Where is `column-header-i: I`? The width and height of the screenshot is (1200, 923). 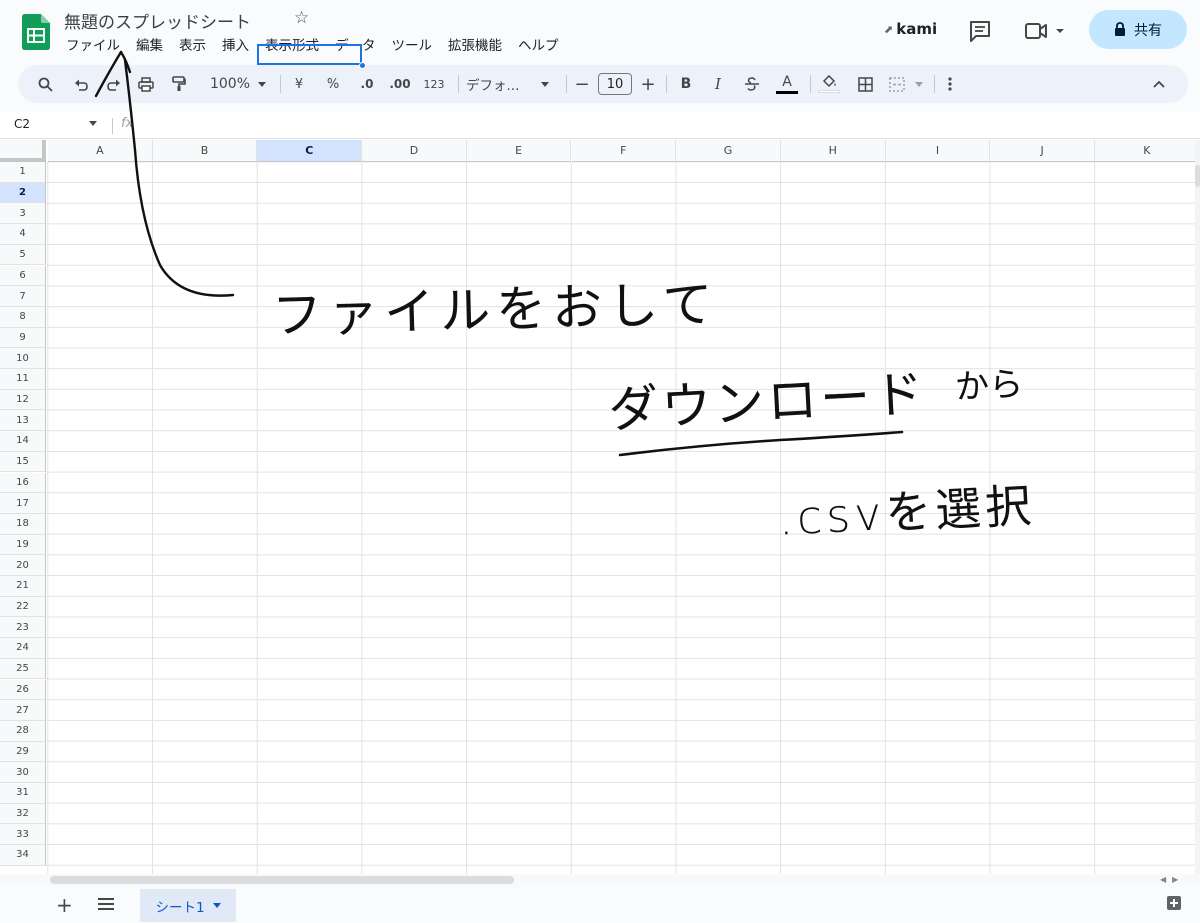 column-header-i: I is located at coordinates (938, 151).